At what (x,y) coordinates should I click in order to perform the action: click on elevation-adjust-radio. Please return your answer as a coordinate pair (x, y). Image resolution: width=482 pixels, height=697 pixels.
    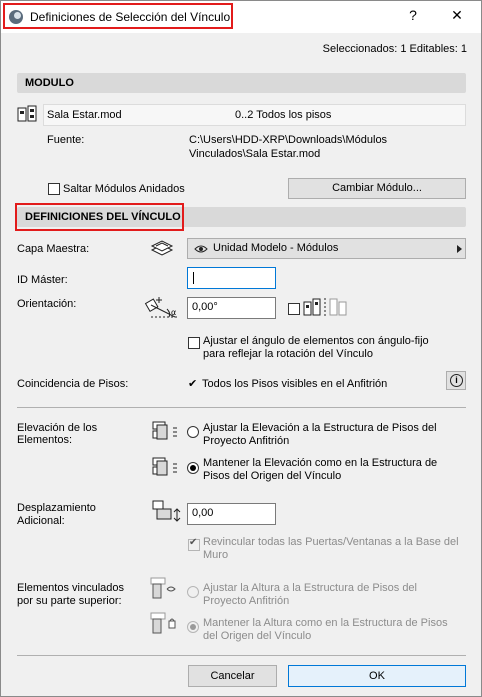
    Looking at the image, I should click on (193, 432).